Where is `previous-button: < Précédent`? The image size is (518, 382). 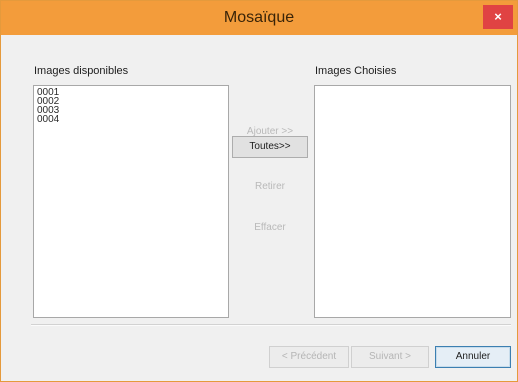 previous-button: < Précédent is located at coordinates (309, 357).